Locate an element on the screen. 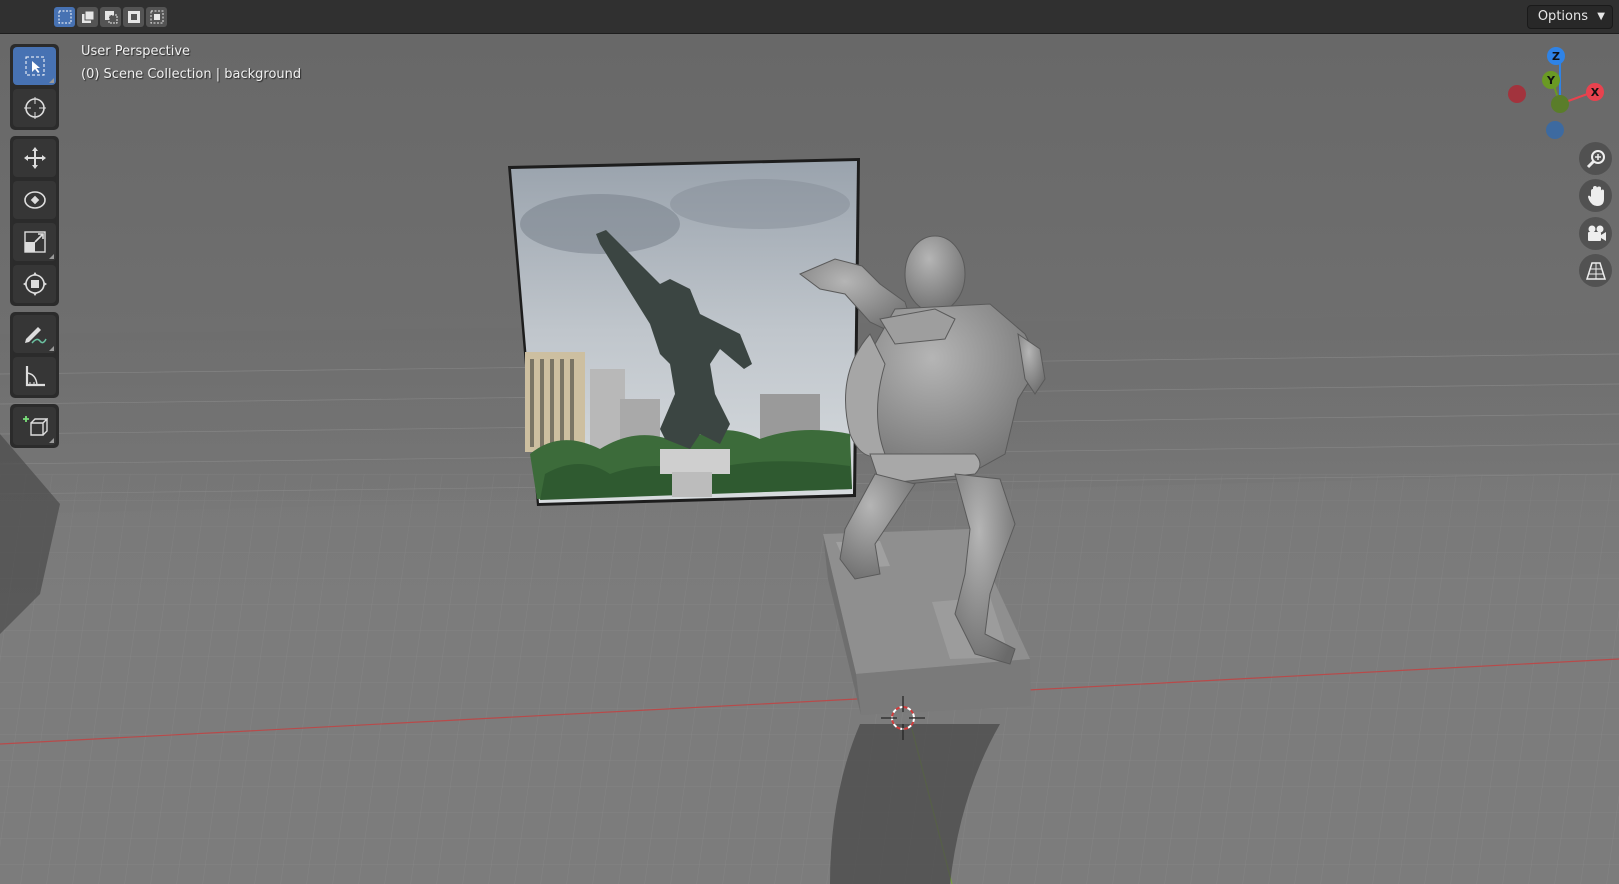  tool-group-add is located at coordinates (34, 426).